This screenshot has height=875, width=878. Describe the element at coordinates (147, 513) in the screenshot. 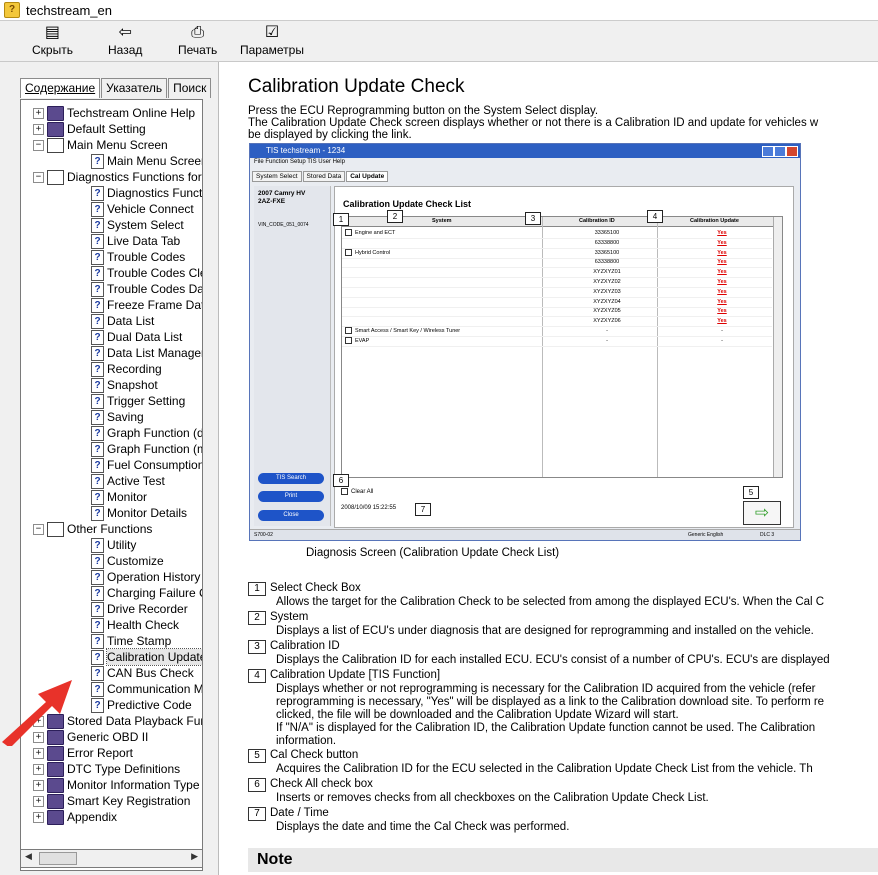

I see `tree-item-label: Monitor Details` at that location.